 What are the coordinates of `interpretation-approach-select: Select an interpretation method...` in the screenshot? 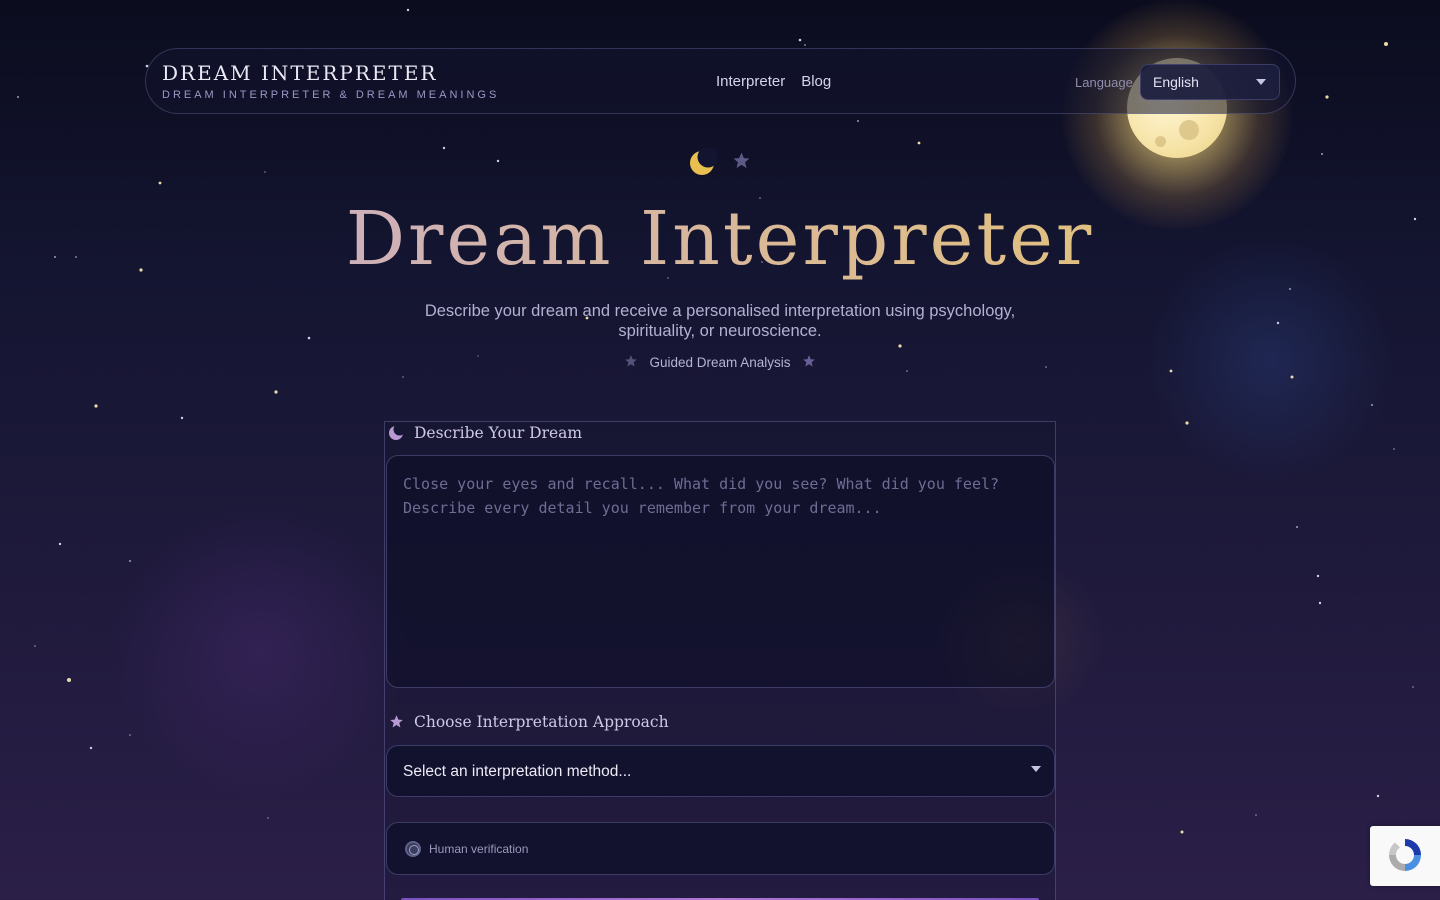 It's located at (720, 771).